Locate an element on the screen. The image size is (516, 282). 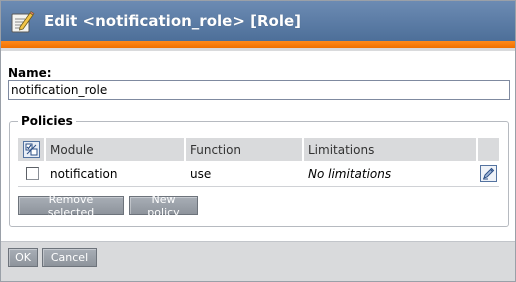
cell-function: use is located at coordinates (201, 173).